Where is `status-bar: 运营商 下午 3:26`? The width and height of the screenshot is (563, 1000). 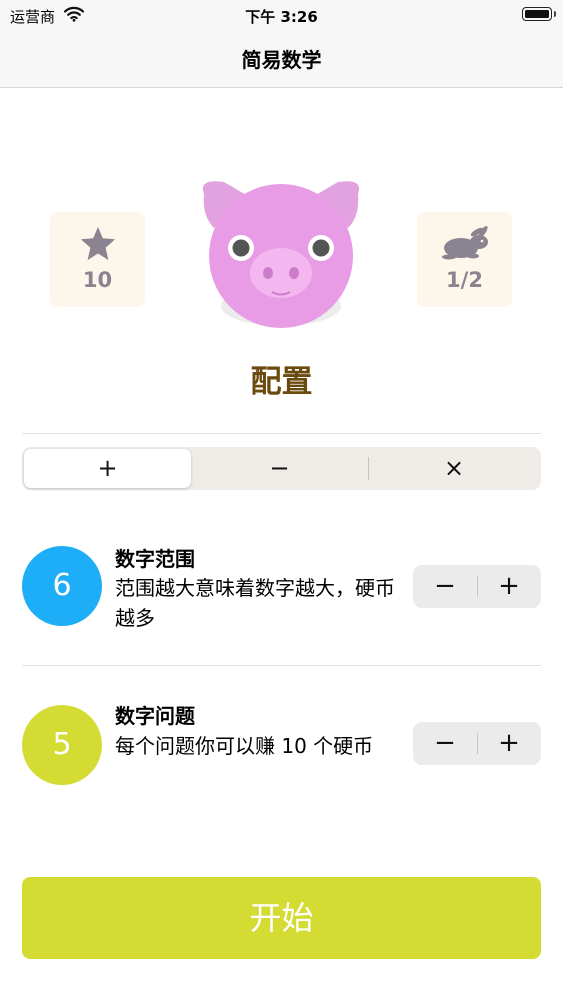
status-bar: 运营商 下午 3:26 is located at coordinates (281, 15).